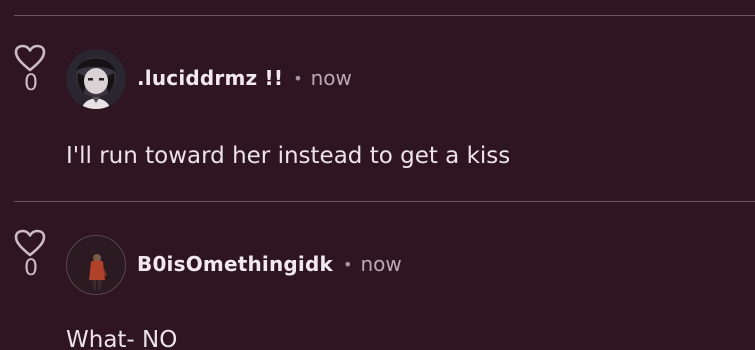 Image resolution: width=755 pixels, height=350 pixels. Describe the element at coordinates (235, 264) in the screenshot. I see `username: B0isOmethingidk` at that location.